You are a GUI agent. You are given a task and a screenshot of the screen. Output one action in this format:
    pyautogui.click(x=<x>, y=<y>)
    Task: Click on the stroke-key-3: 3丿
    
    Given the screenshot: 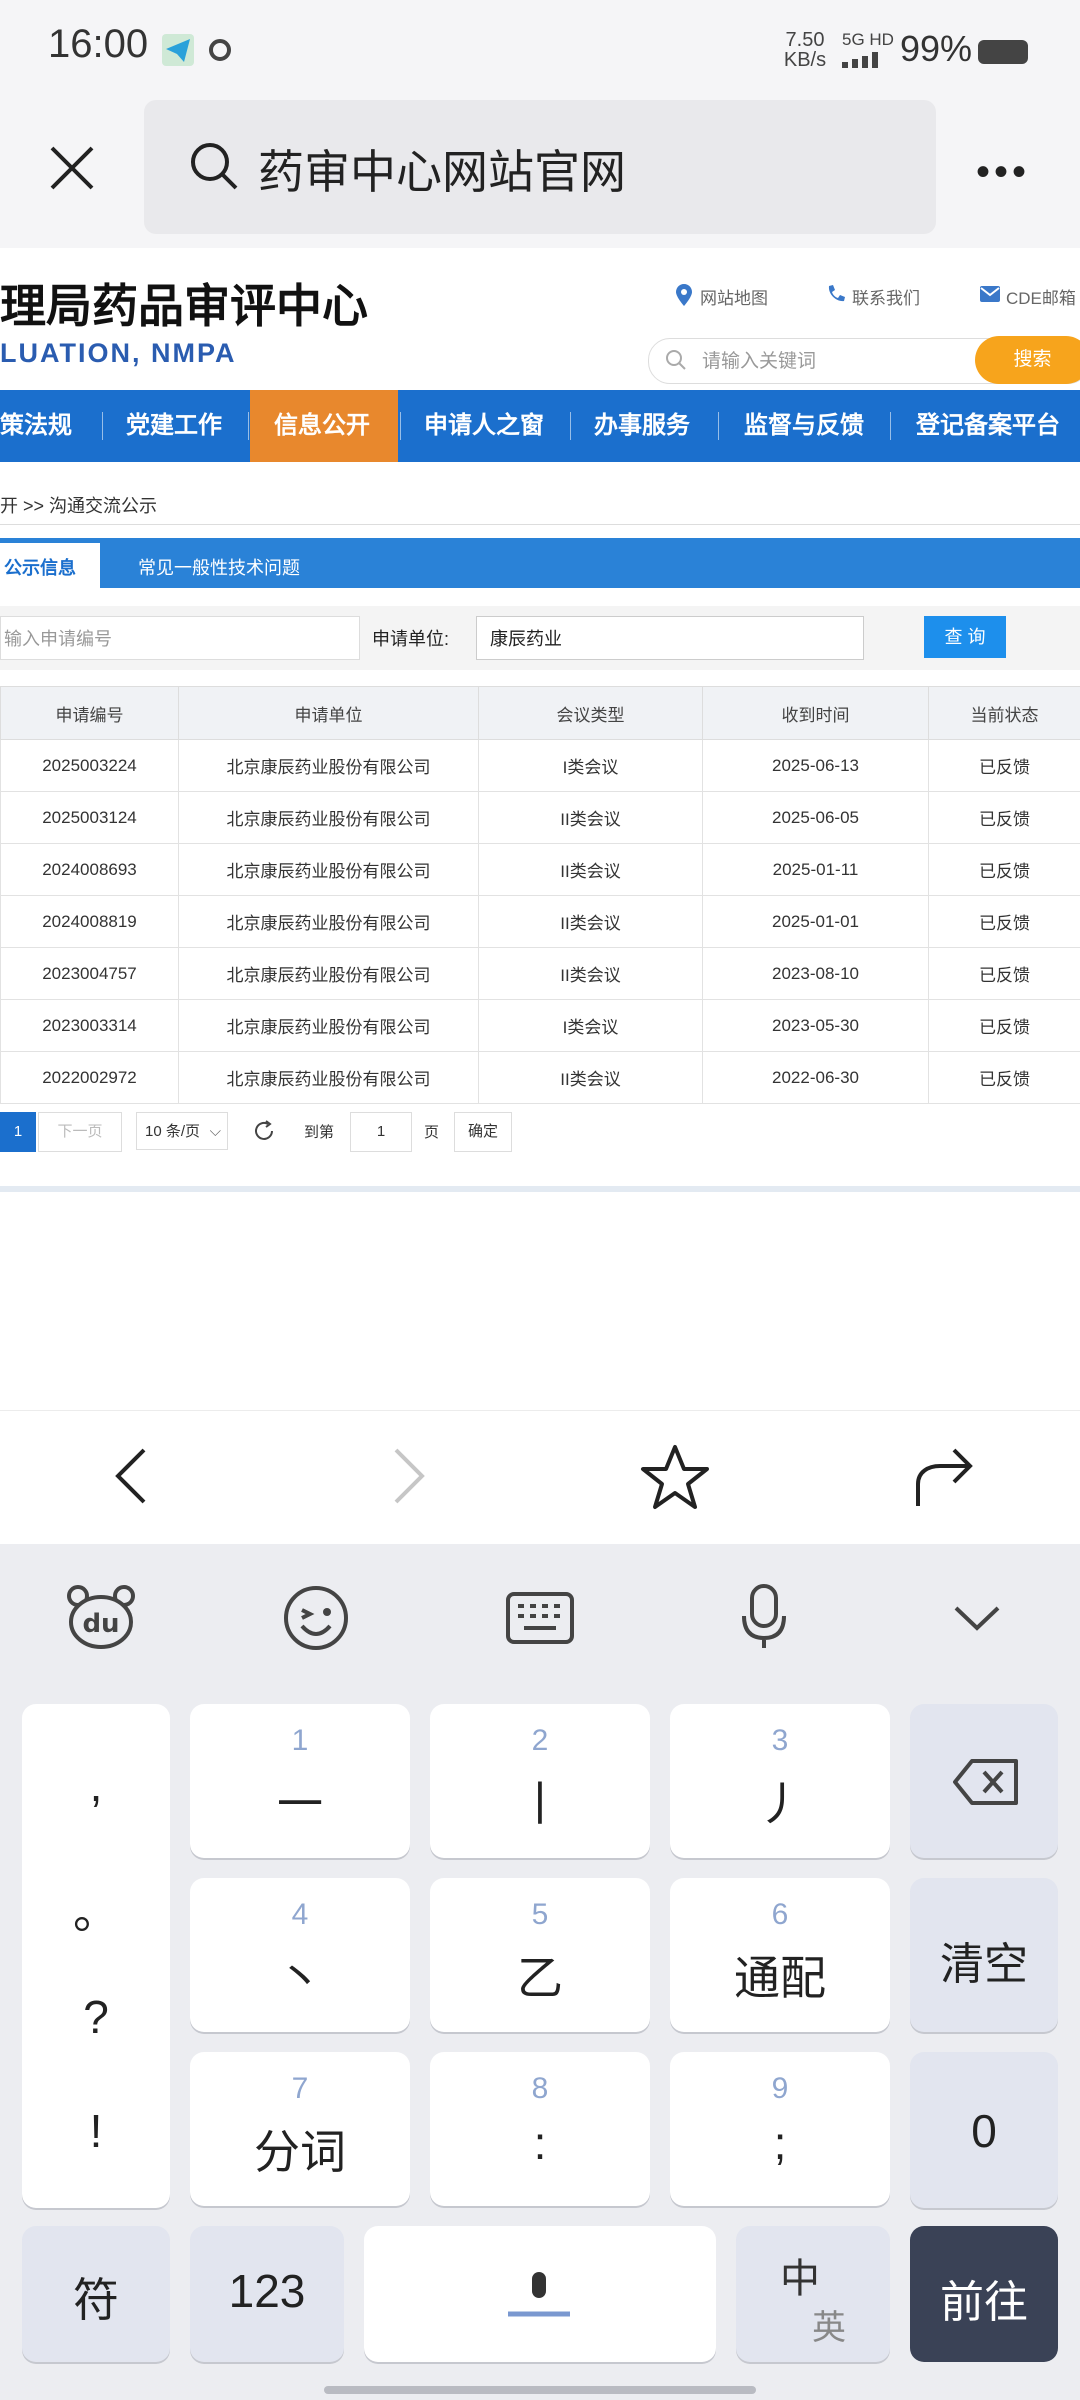 What is the action you would take?
    pyautogui.click(x=780, y=1781)
    